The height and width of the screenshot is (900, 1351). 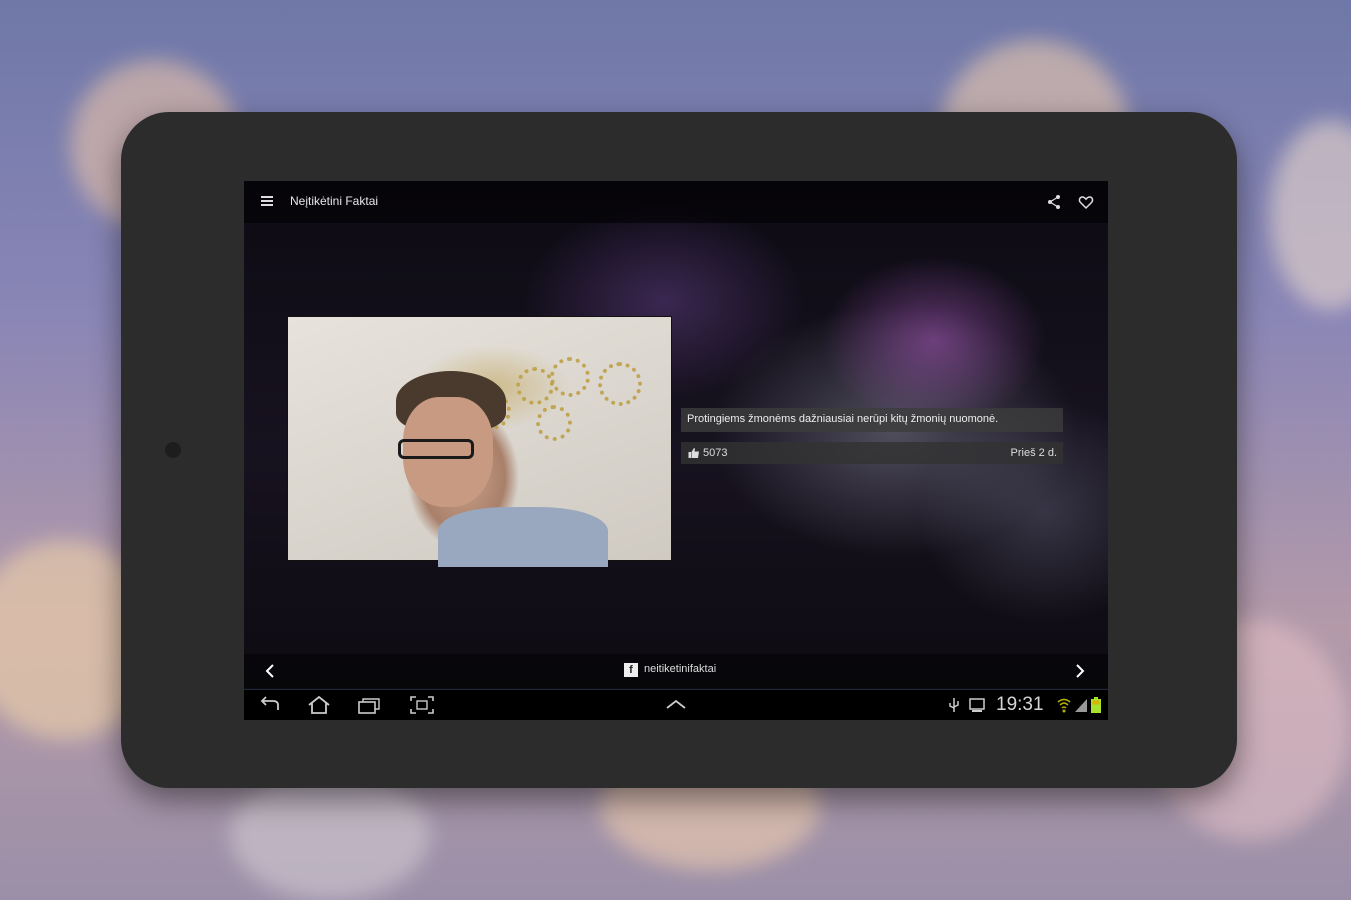 What do you see at coordinates (1020, 704) in the screenshot?
I see `clock: 19:31` at bounding box center [1020, 704].